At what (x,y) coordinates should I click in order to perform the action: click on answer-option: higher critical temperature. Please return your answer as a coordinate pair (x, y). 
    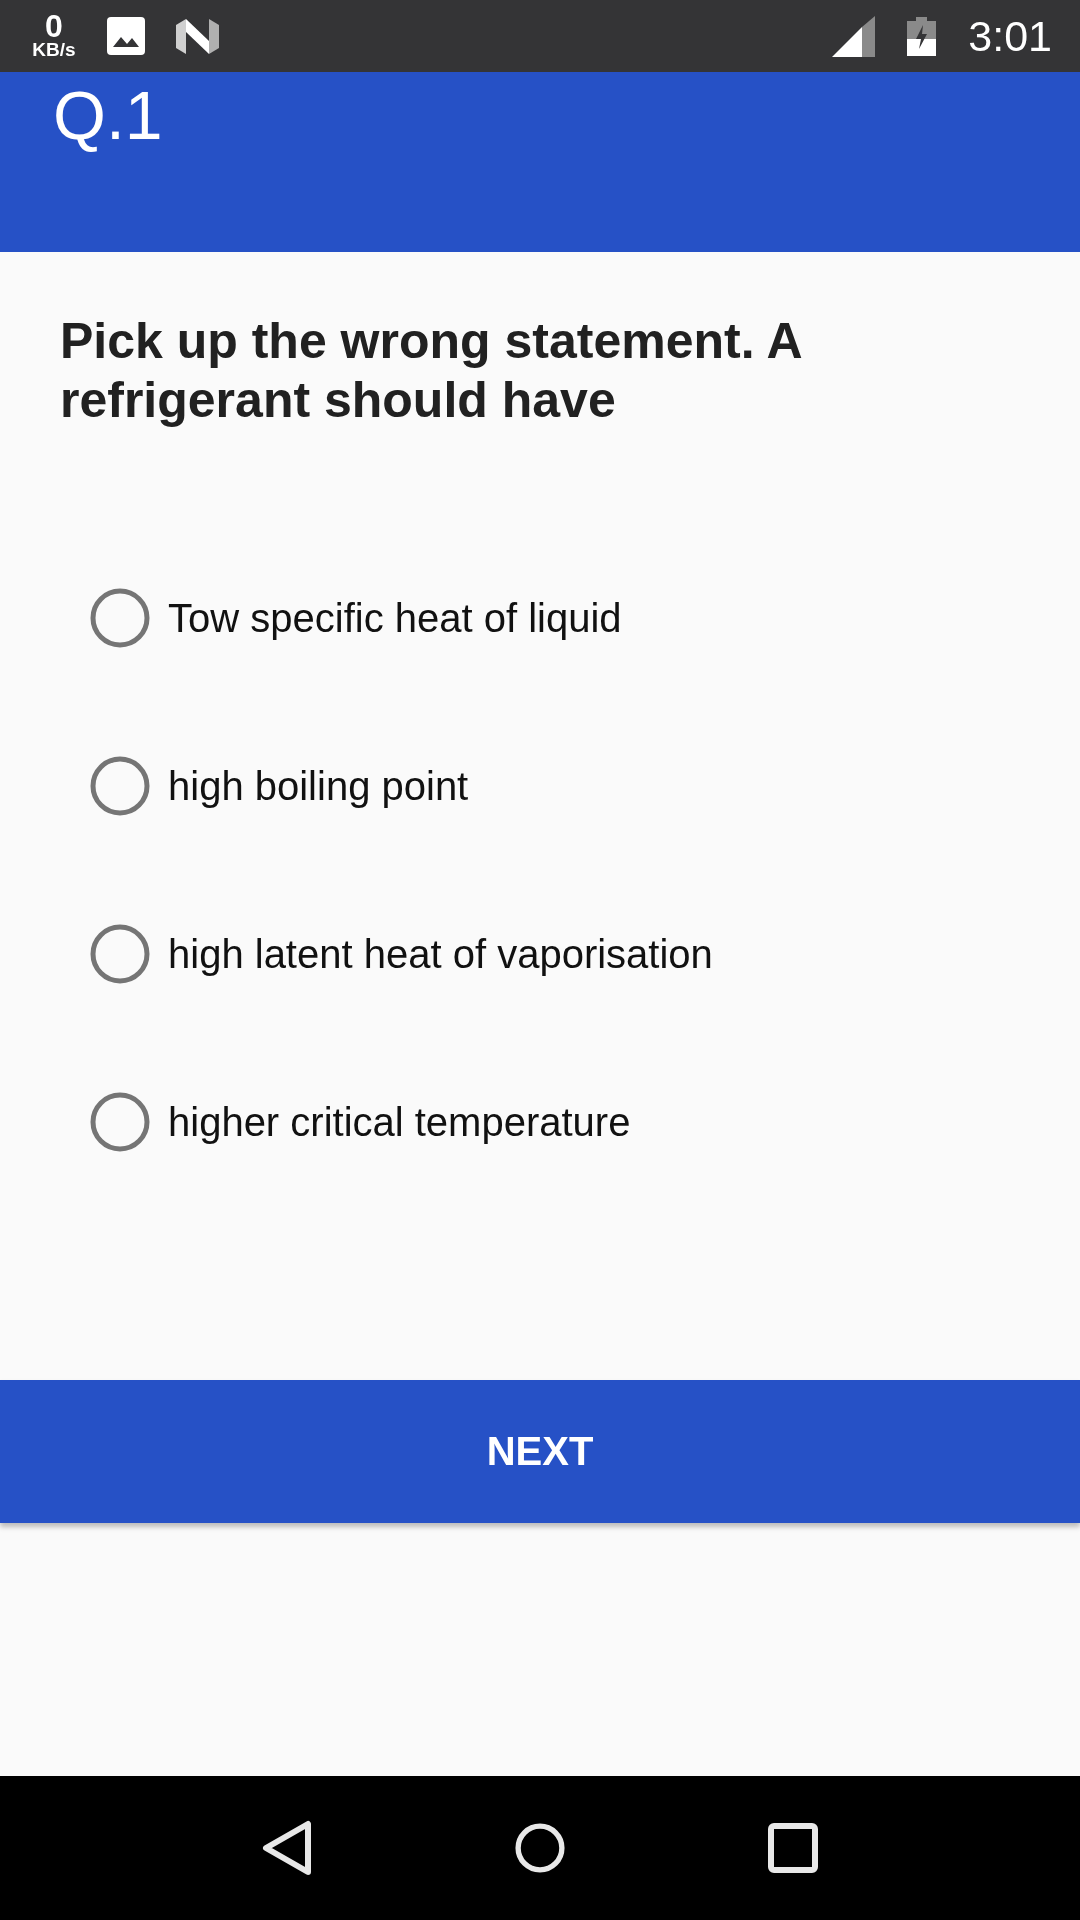
    Looking at the image, I should click on (540, 1122).